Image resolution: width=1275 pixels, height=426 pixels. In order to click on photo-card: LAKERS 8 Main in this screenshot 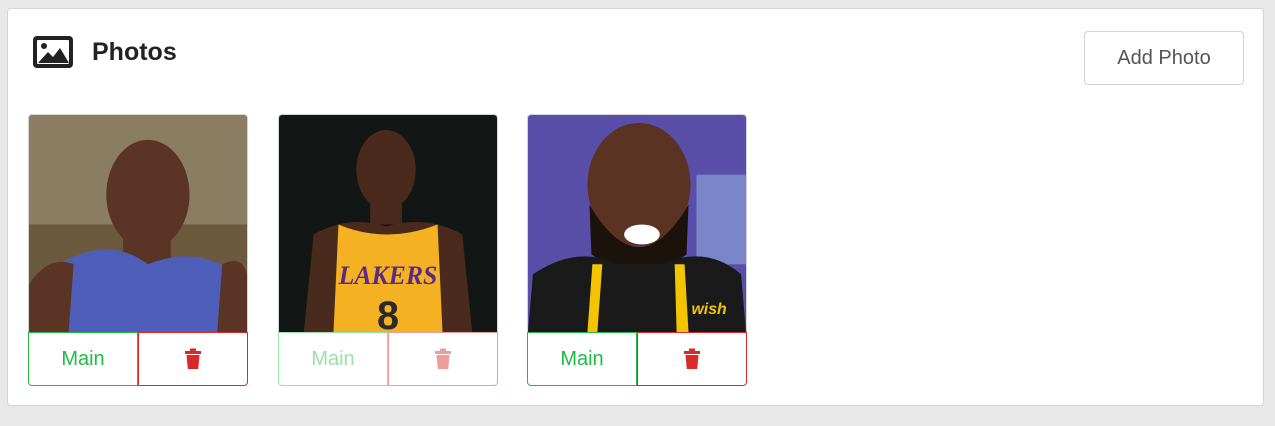, I will do `click(388, 250)`.